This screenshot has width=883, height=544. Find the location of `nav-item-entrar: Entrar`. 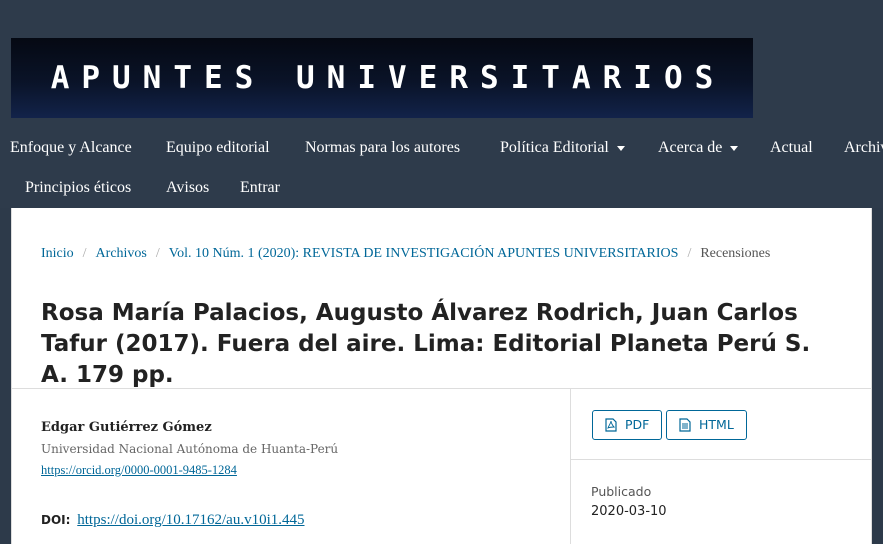

nav-item-entrar: Entrar is located at coordinates (260, 188).